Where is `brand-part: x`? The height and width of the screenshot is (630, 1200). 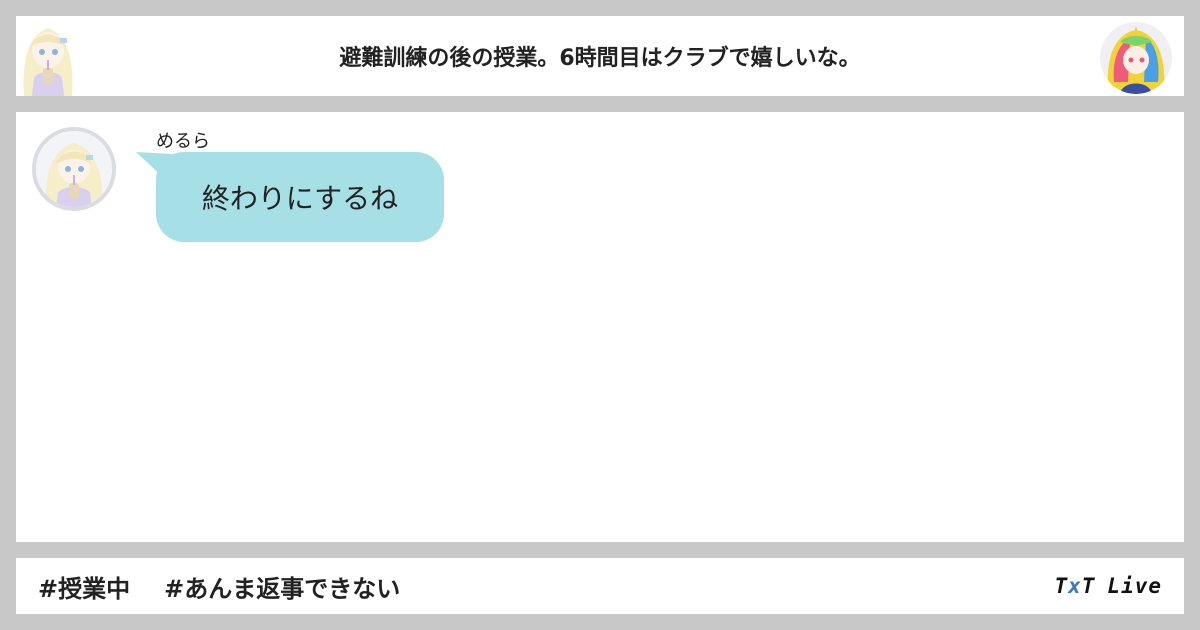
brand-part: x is located at coordinates (1075, 586).